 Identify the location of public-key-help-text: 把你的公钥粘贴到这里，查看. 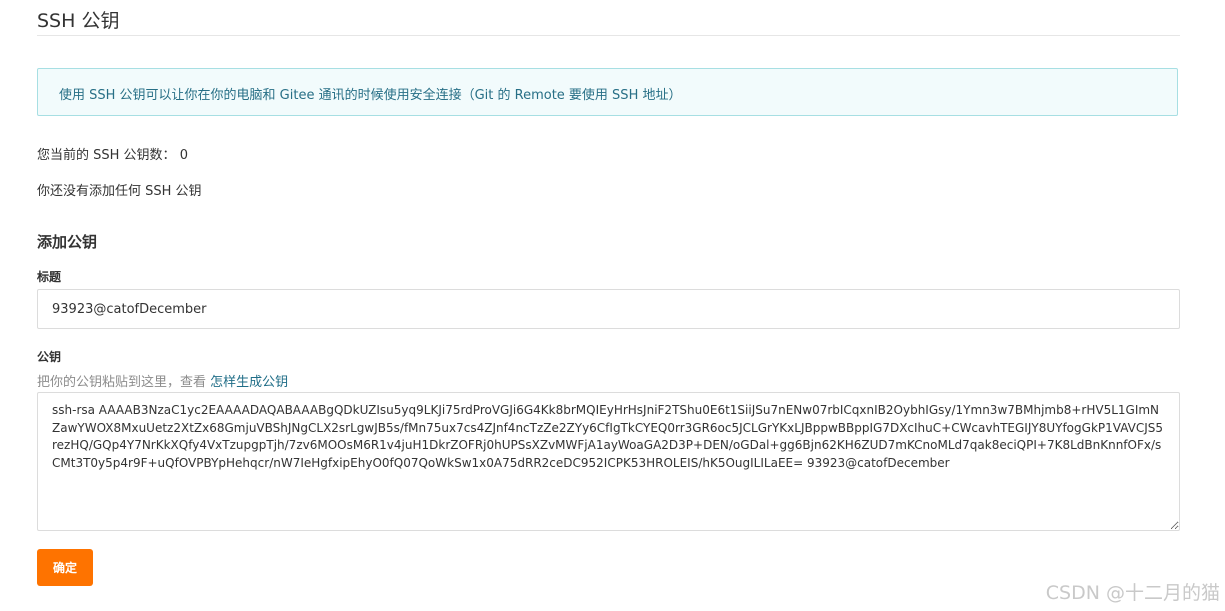
(124, 382).